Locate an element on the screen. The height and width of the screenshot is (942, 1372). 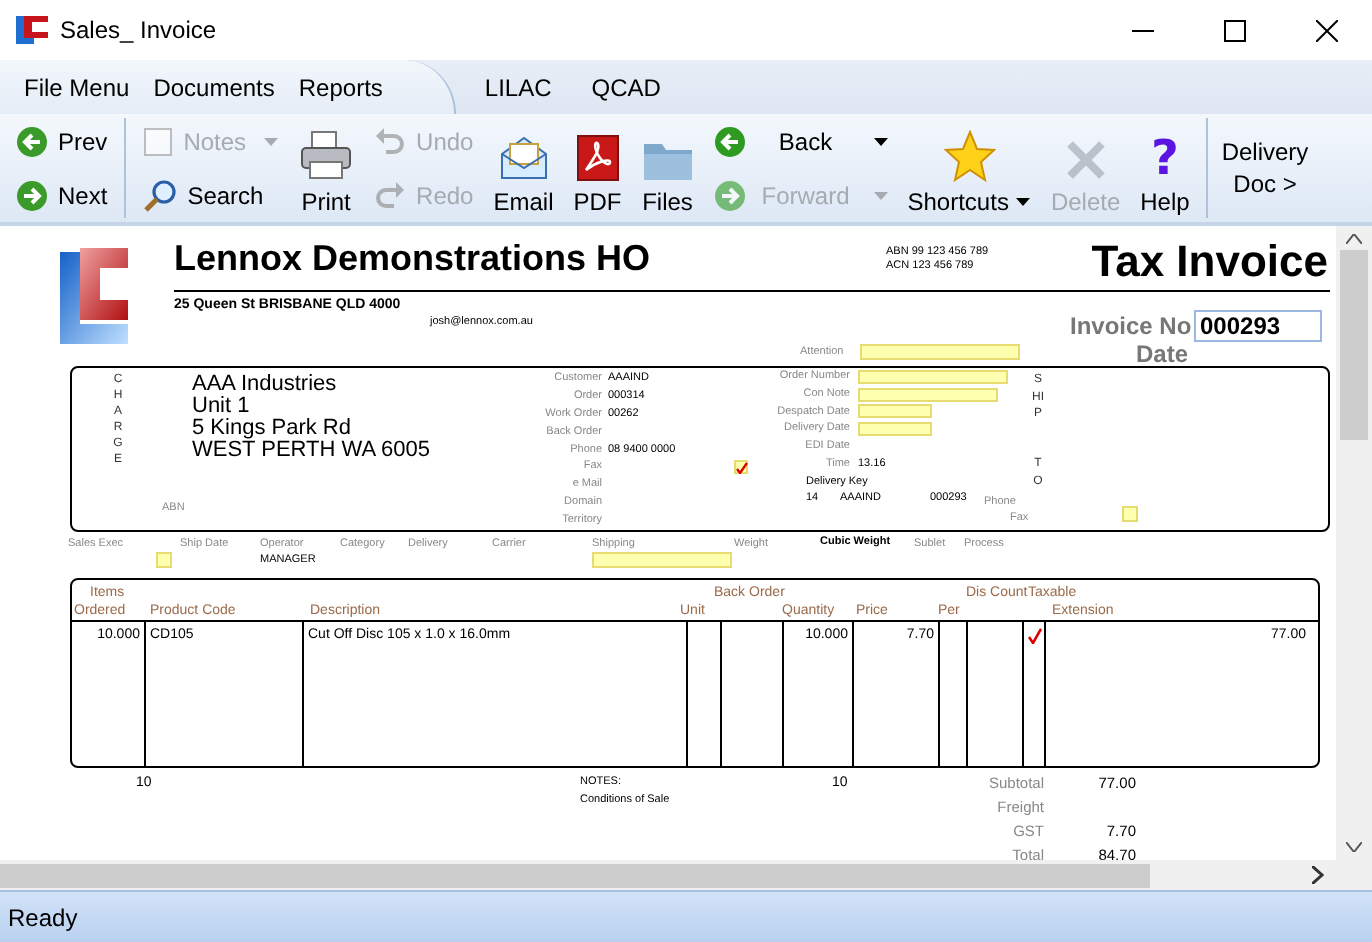
horizontal-scrollbar is located at coordinates (686, 875).